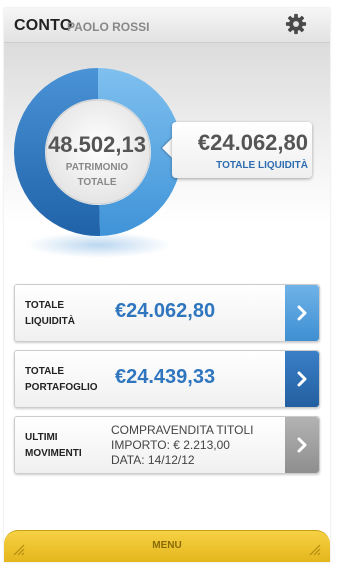 The height and width of the screenshot is (566, 337). Describe the element at coordinates (65, 380) in the screenshot. I see `portfolio-card-label: TOTALE PORTAFOGLIO` at that location.